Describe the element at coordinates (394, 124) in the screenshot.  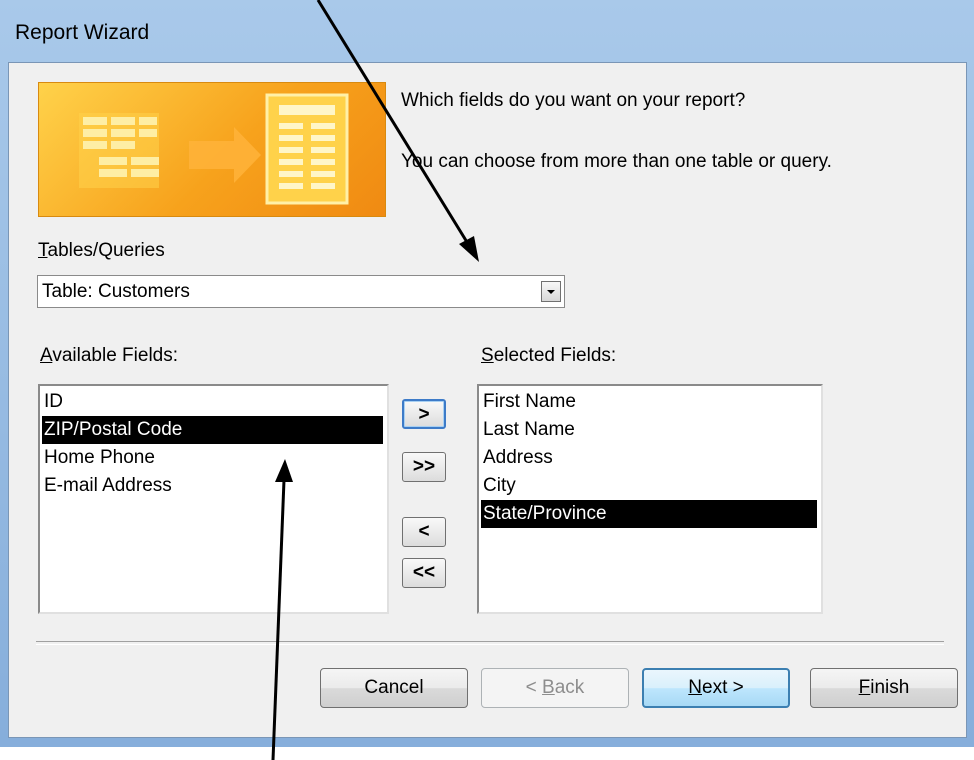
I see `arrow-to-tables-select` at that location.